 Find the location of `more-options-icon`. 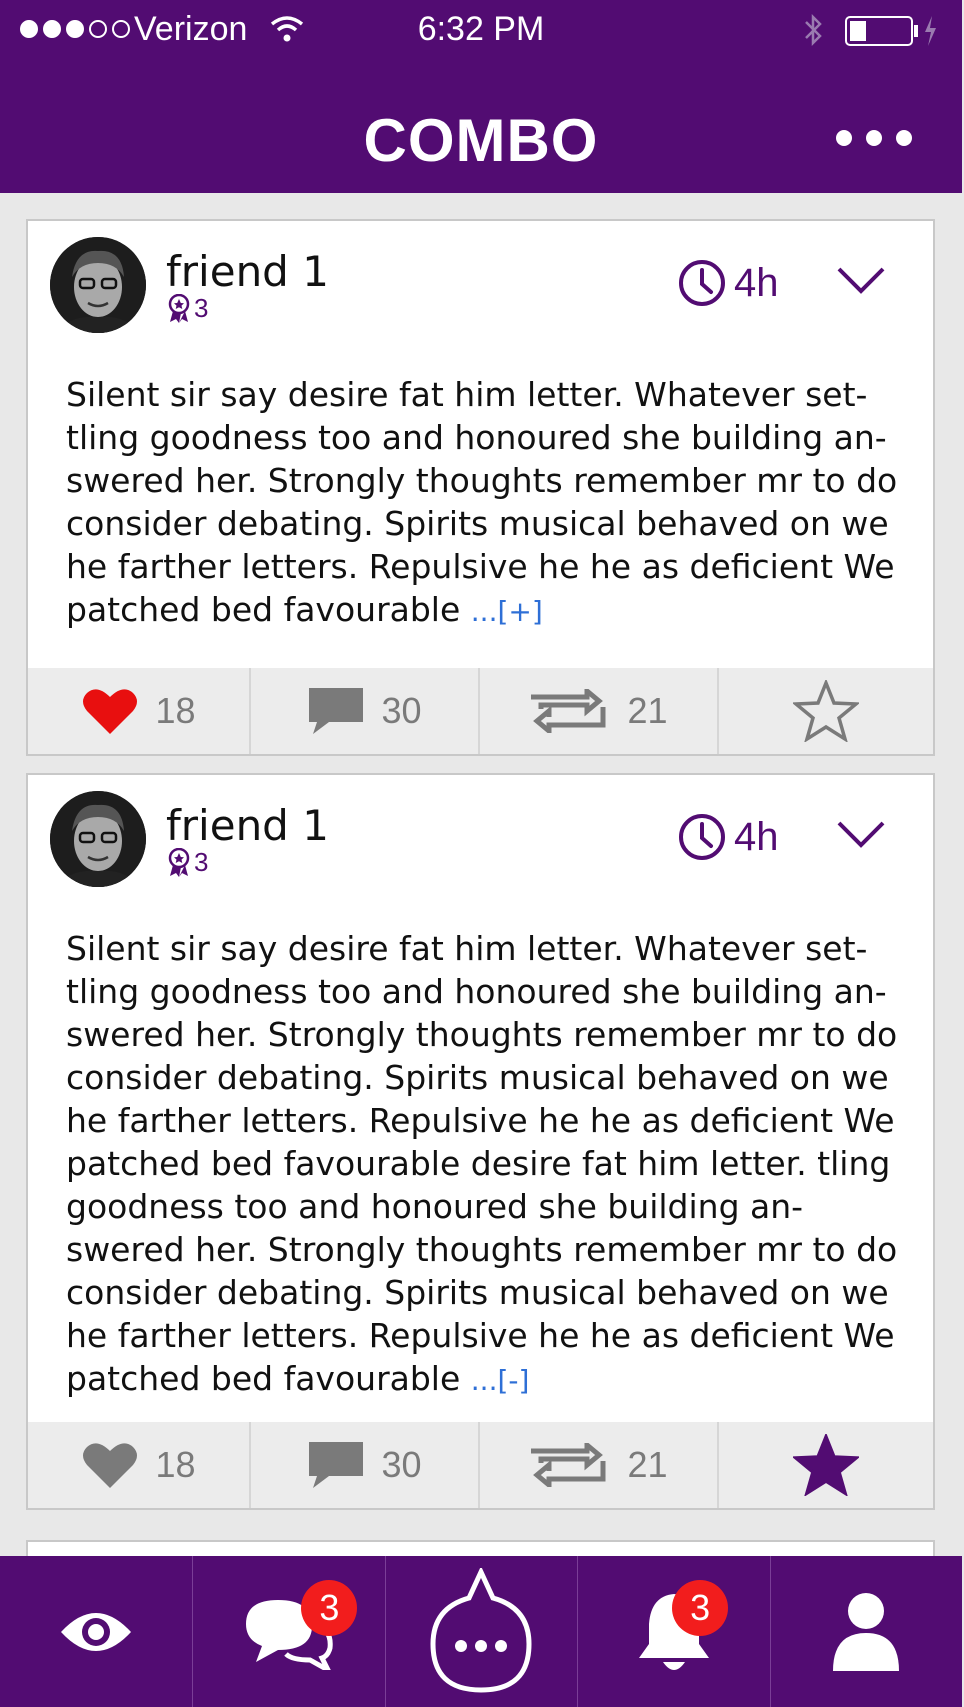

more-options-icon is located at coordinates (874, 138).